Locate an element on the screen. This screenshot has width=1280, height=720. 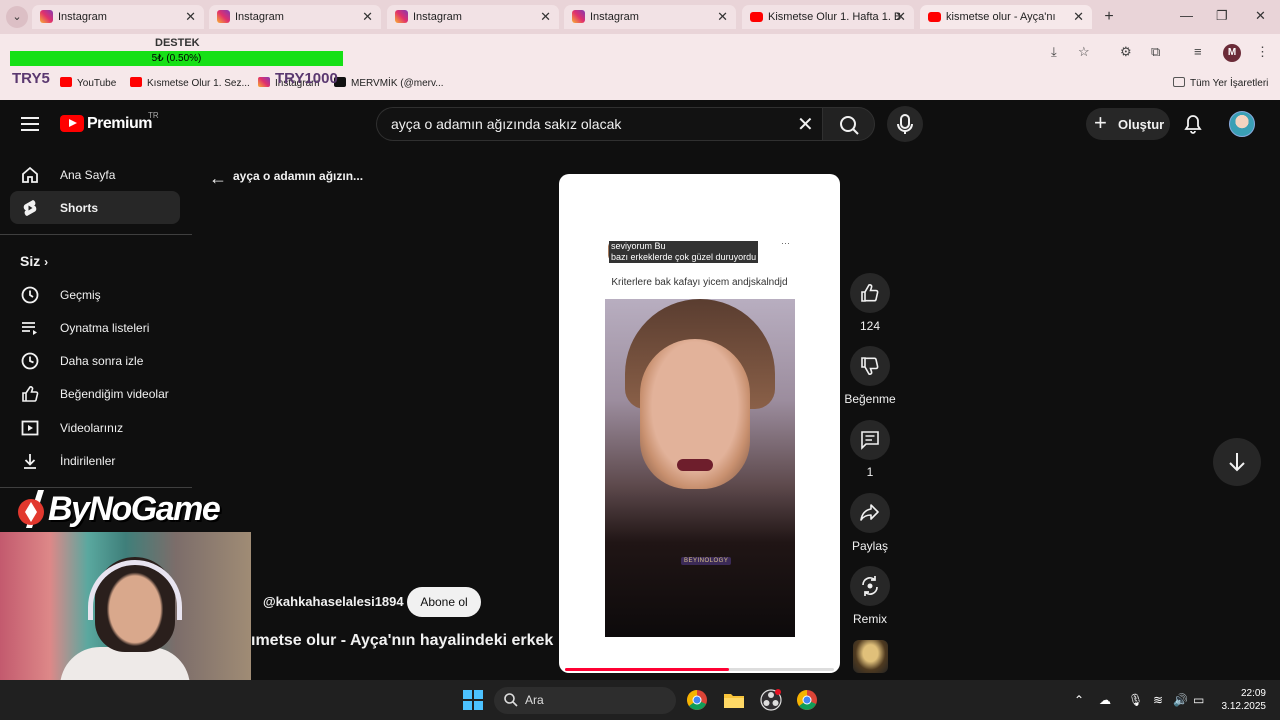
sidebar-item-your-videos: Videolarınız is located at coordinates (95, 427).